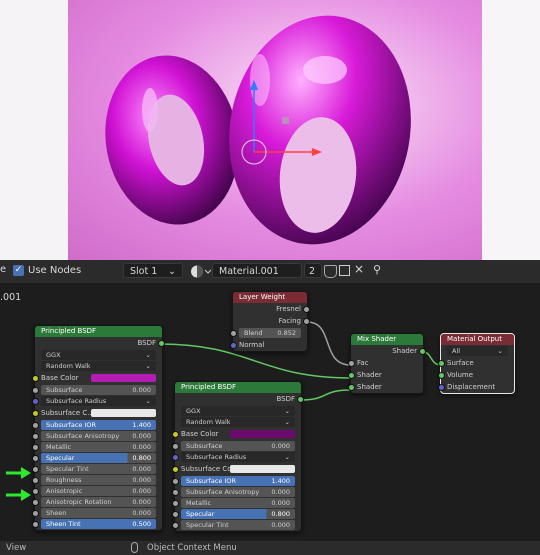 Image resolution: width=540 pixels, height=555 pixels. I want to click on node-title: Material Output, so click(477, 339).